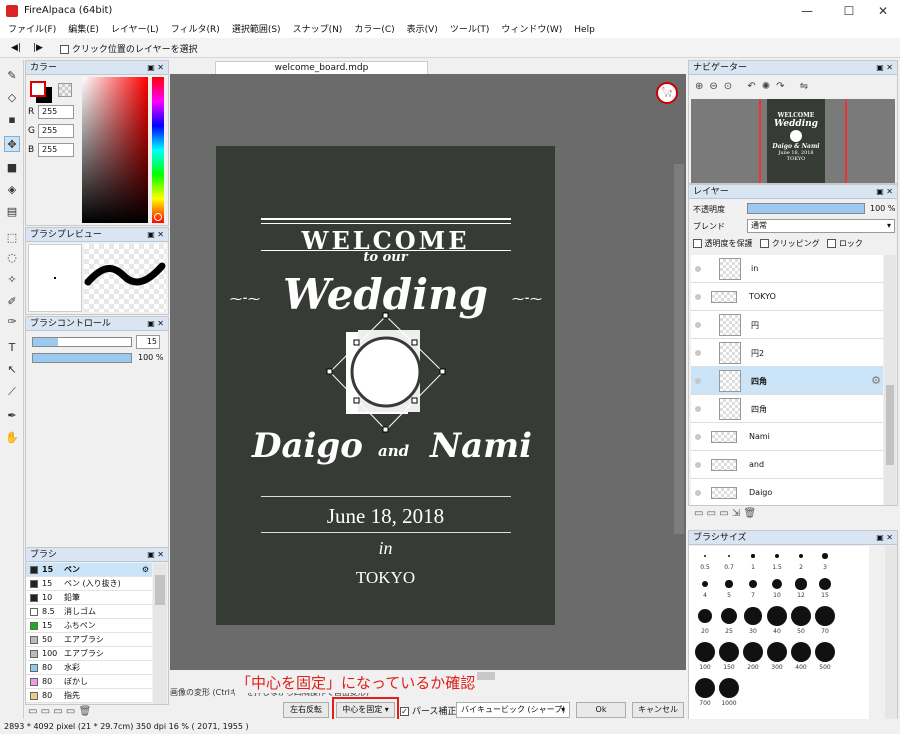 This screenshot has height=734, width=900. What do you see at coordinates (787, 492) in the screenshot?
I see `layer-item: Daigo` at bounding box center [787, 492].